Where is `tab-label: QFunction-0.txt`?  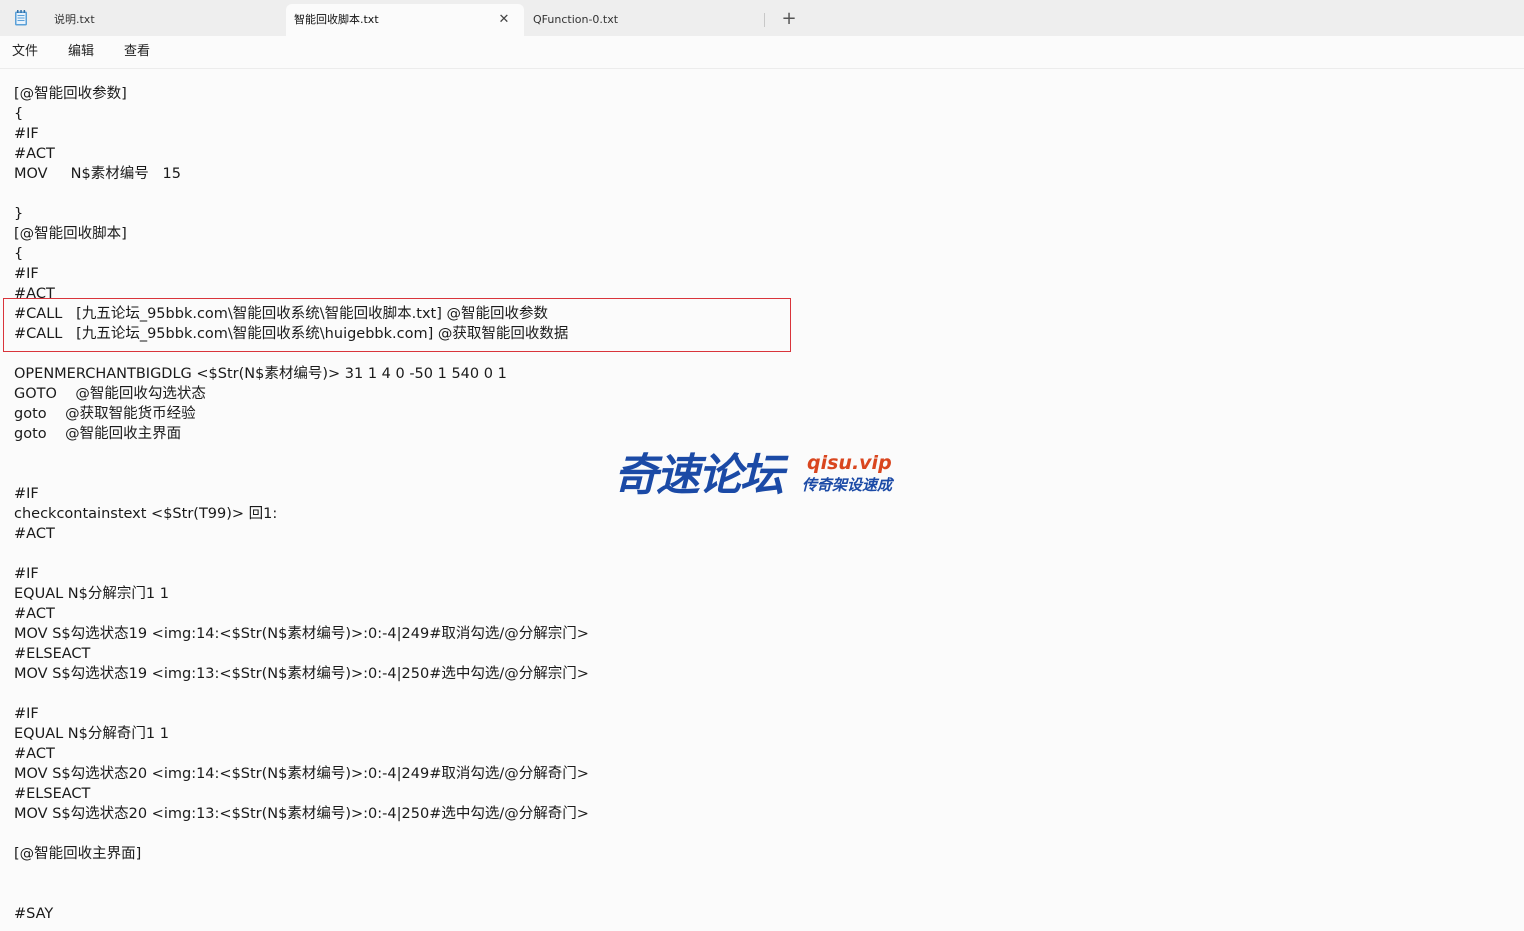 tab-label: QFunction-0.txt is located at coordinates (576, 19).